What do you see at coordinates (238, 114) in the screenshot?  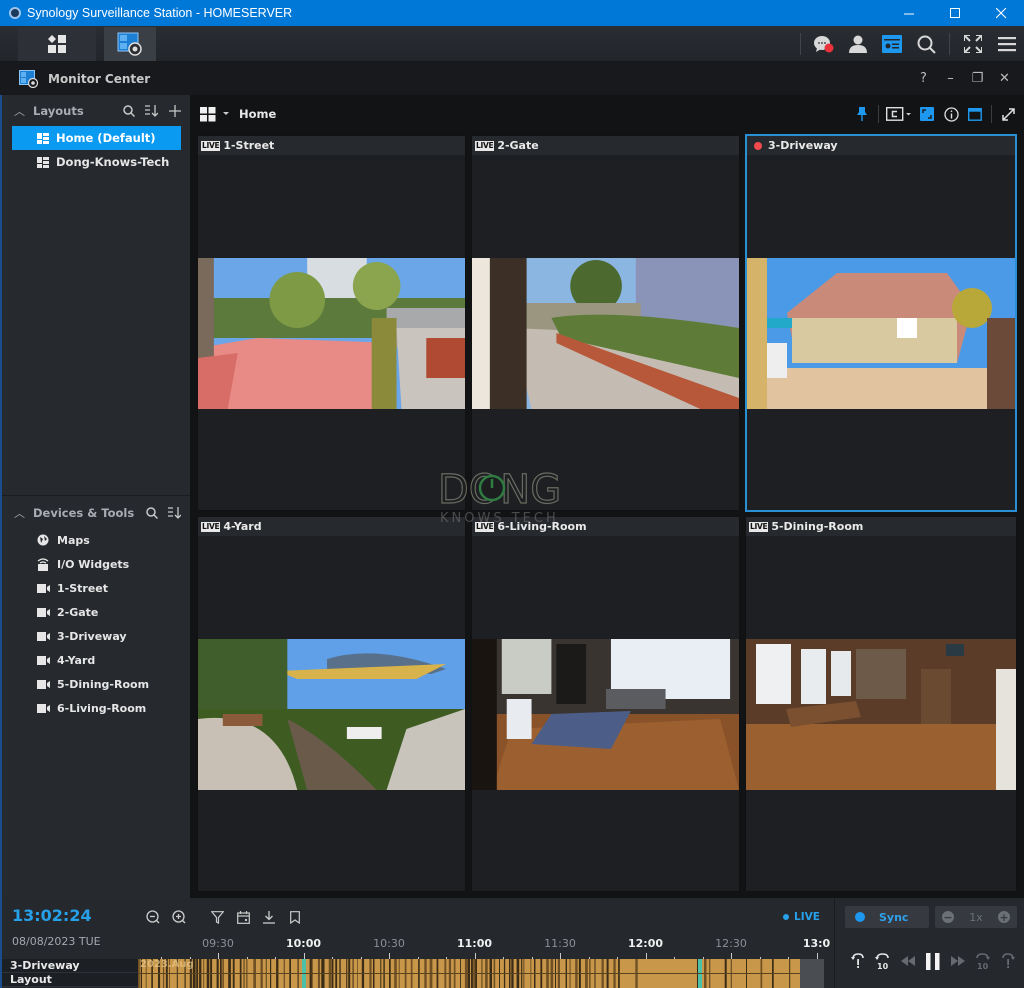 I see `layout-selector: Home` at bounding box center [238, 114].